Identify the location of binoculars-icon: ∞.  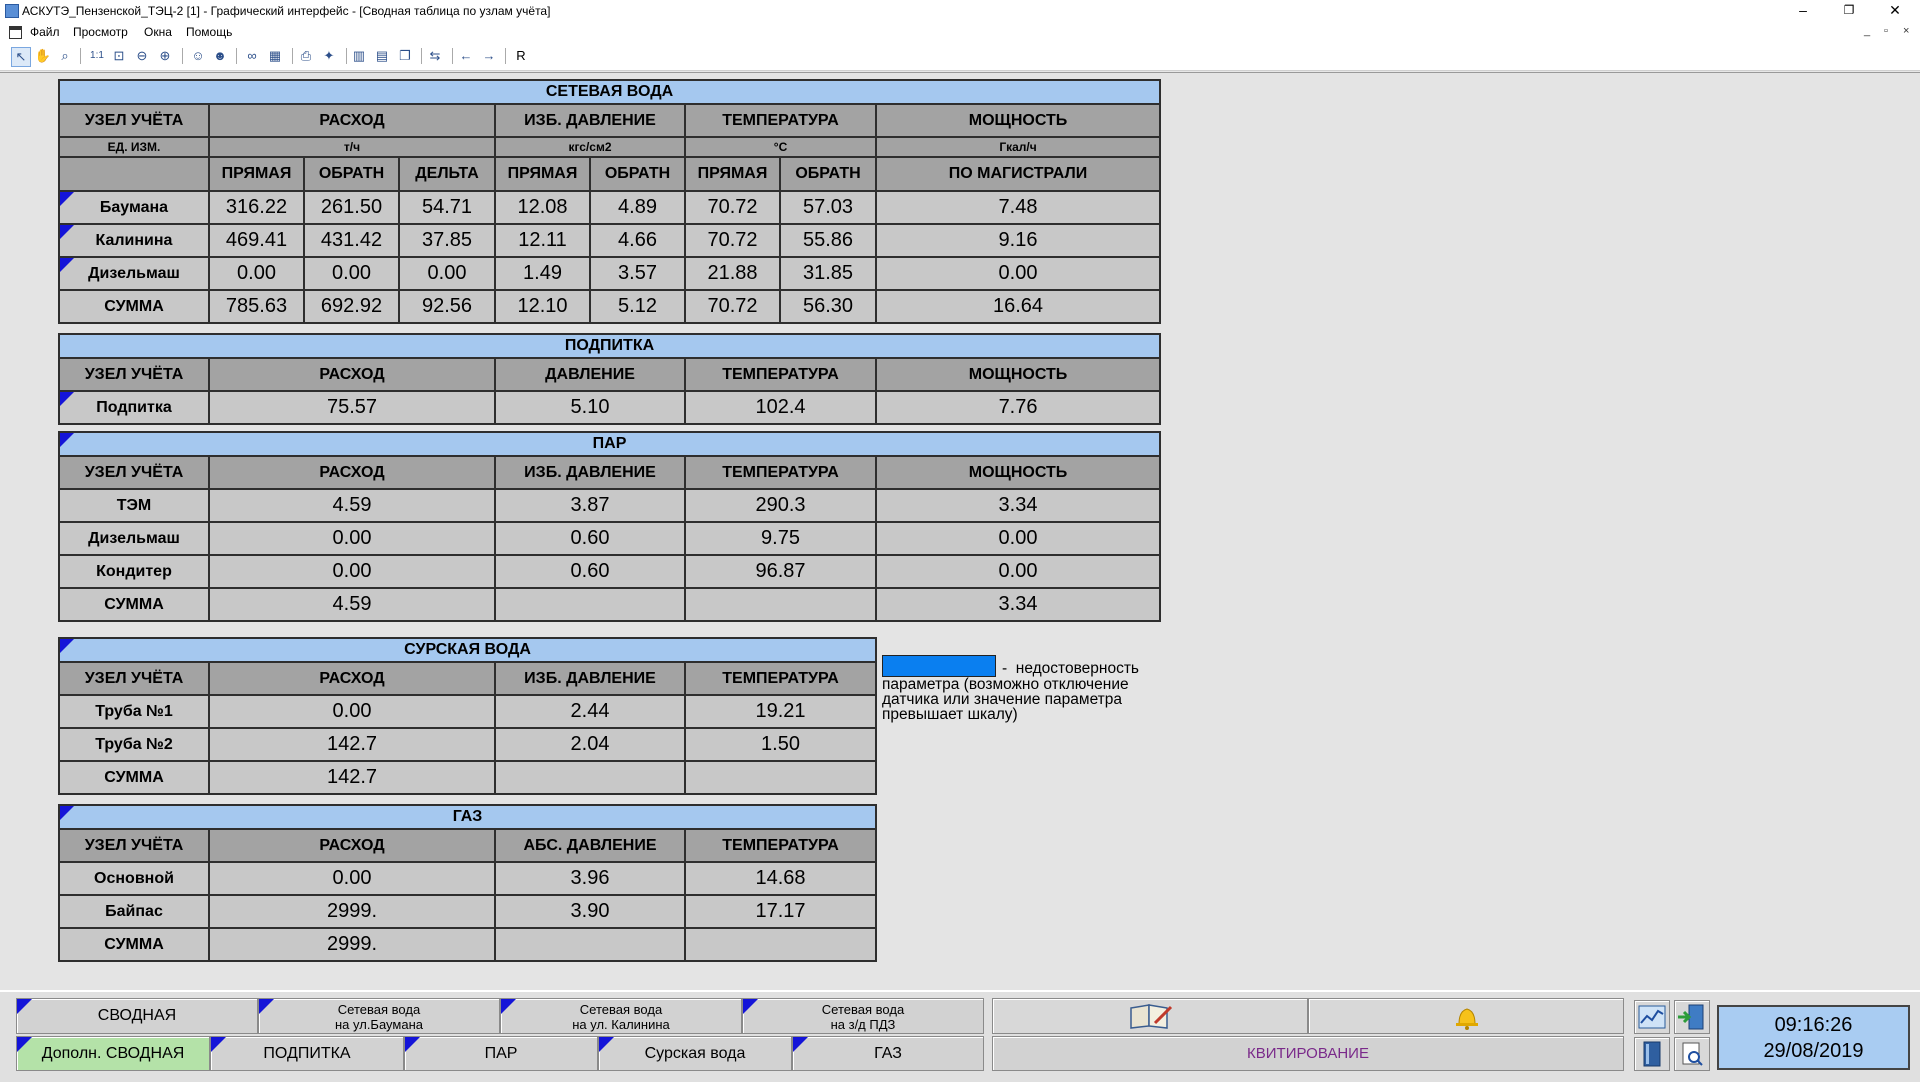
(252, 56).